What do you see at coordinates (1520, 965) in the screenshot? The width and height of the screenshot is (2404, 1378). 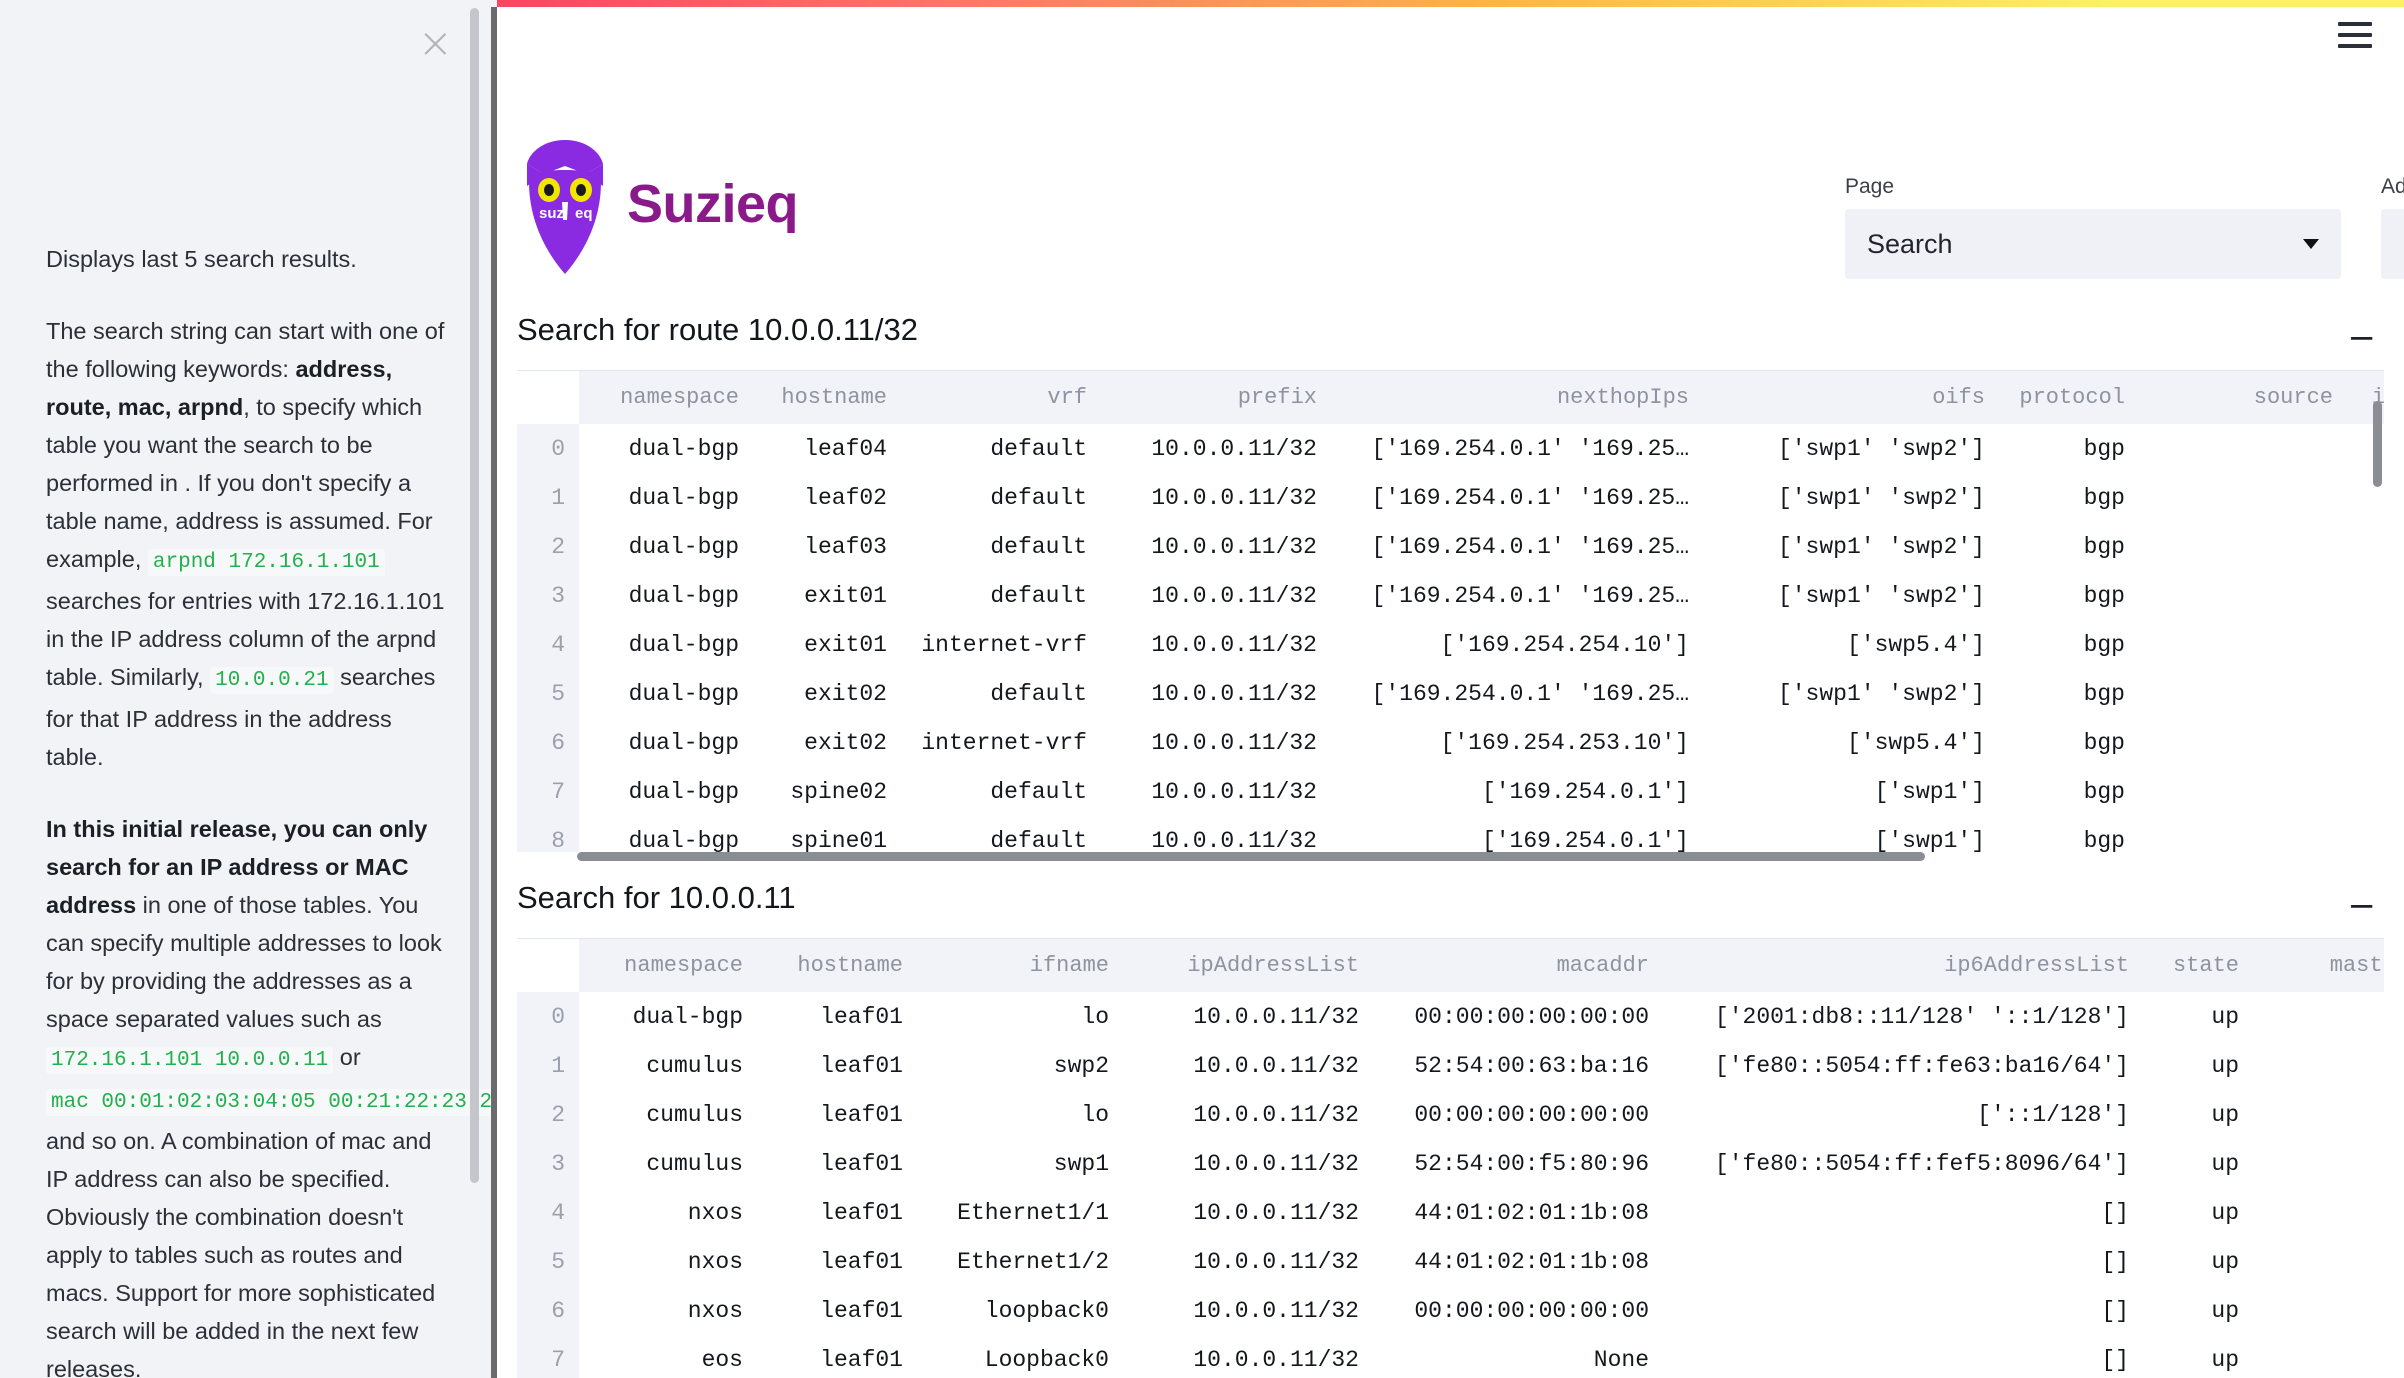 I see `column-header-macaddr: macaddr` at bounding box center [1520, 965].